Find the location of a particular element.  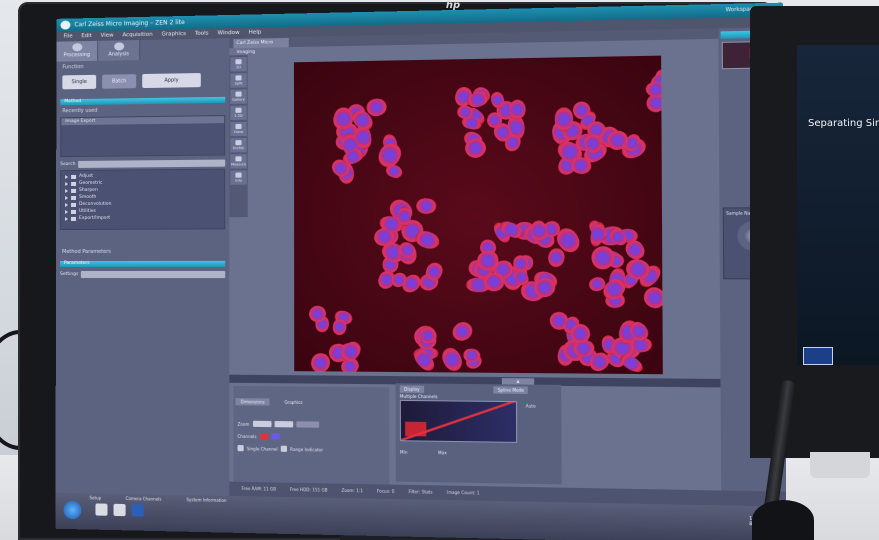

histogram-curve is located at coordinates (459, 420).